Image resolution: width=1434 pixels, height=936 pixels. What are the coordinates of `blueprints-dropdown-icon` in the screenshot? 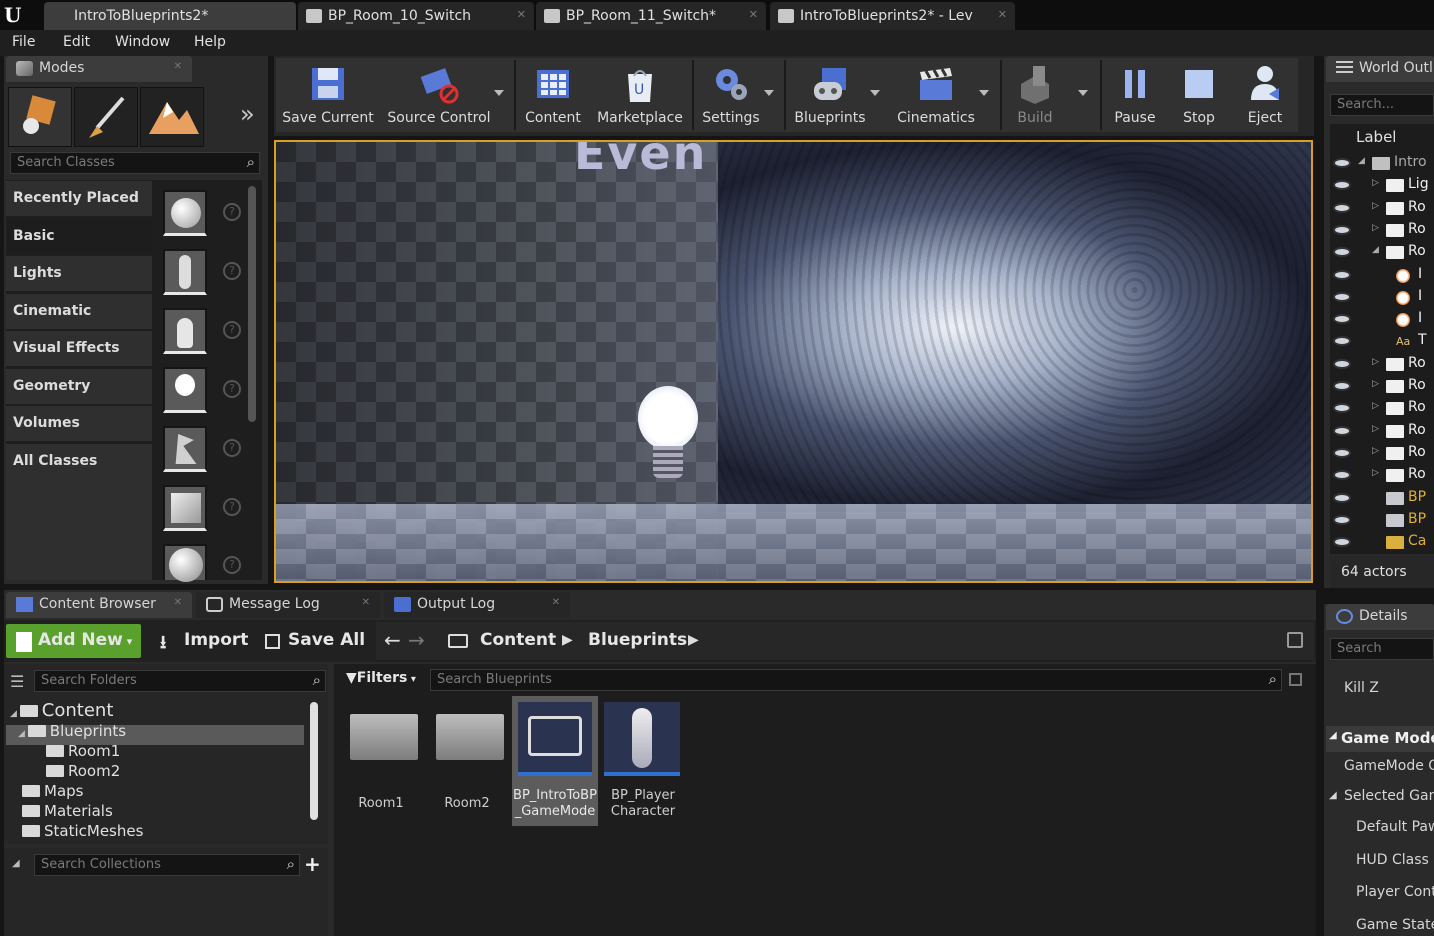 It's located at (875, 93).